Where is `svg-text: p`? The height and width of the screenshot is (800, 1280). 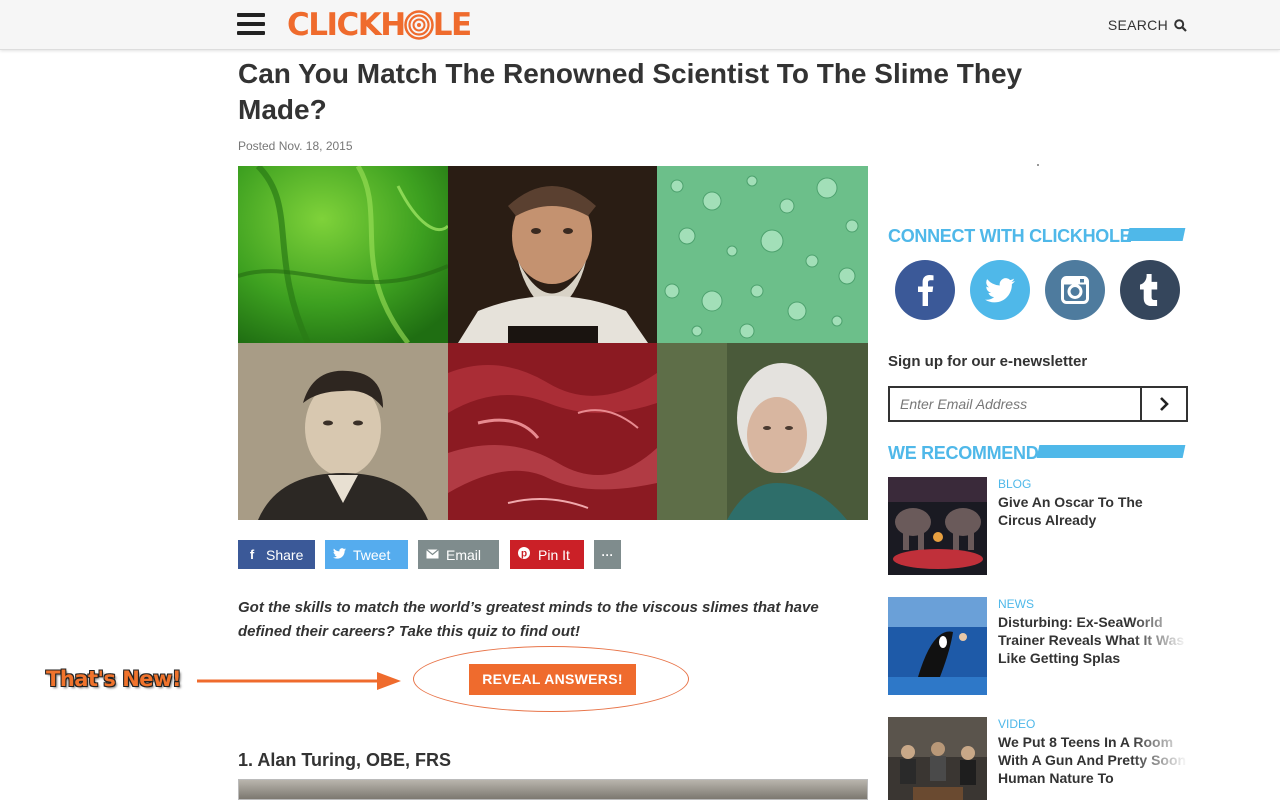 svg-text: p is located at coordinates (524, 554).